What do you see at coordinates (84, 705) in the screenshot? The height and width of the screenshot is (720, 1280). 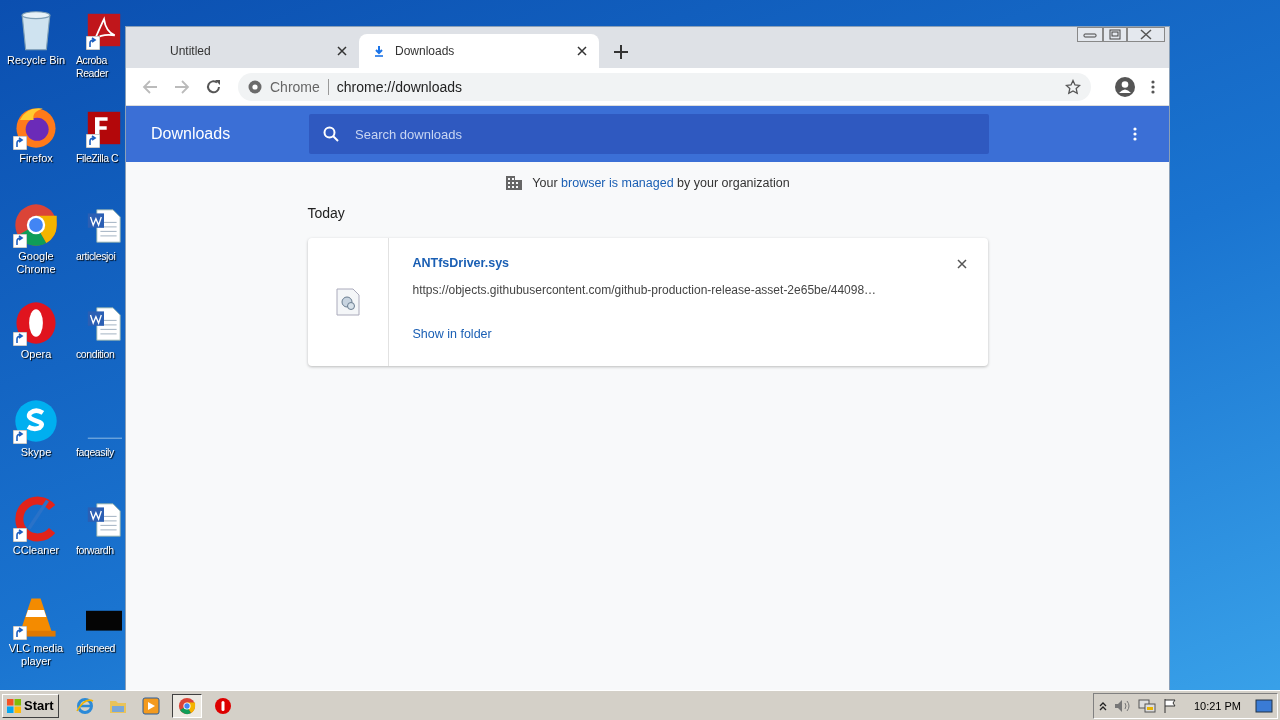 I see `ie-icon` at bounding box center [84, 705].